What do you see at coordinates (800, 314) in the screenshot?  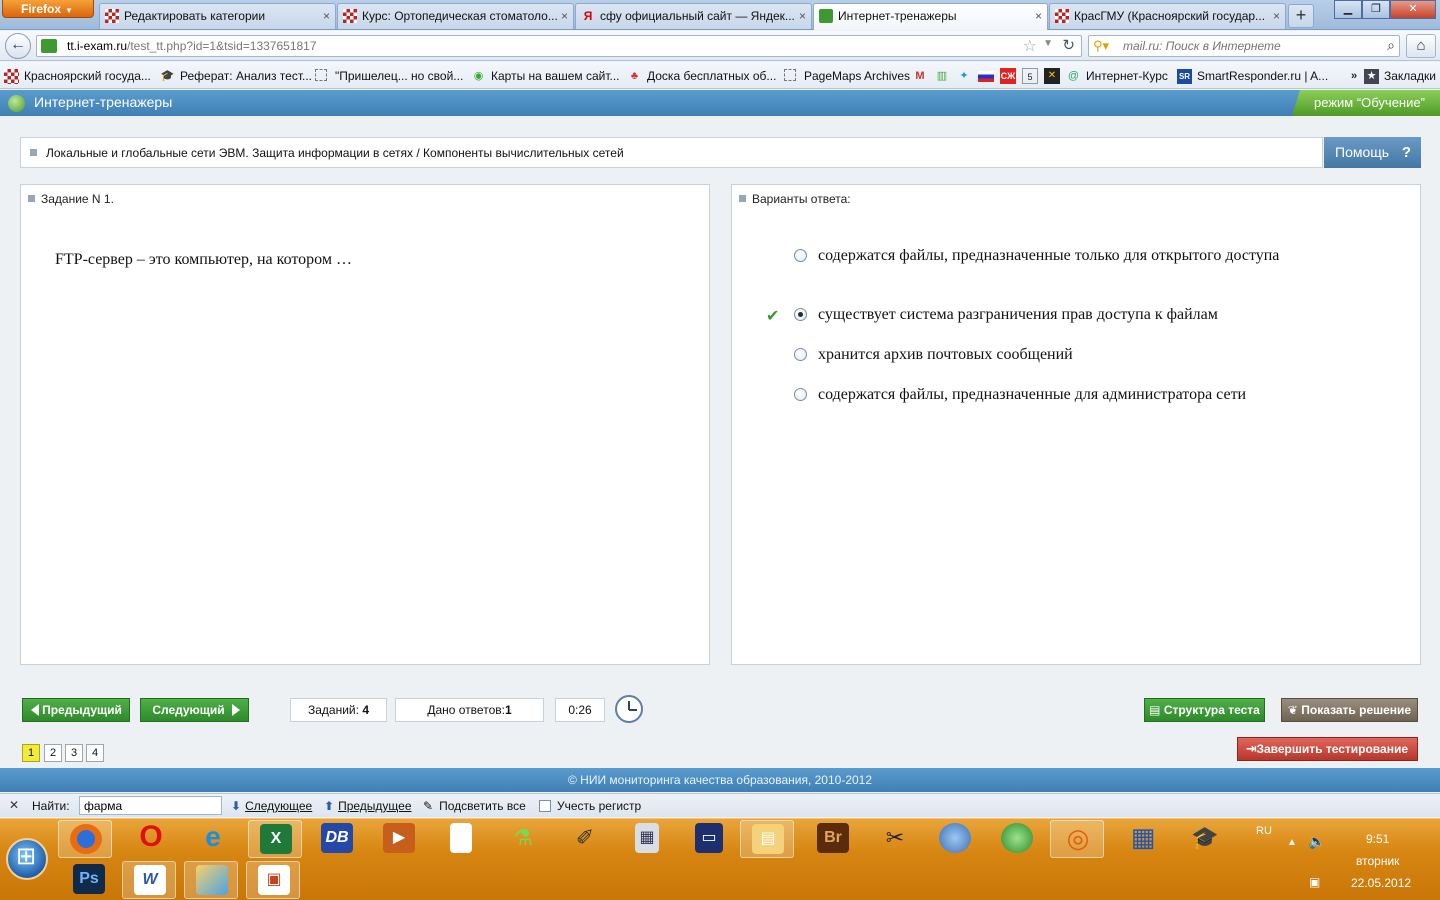 I see `answer-radio-selected` at bounding box center [800, 314].